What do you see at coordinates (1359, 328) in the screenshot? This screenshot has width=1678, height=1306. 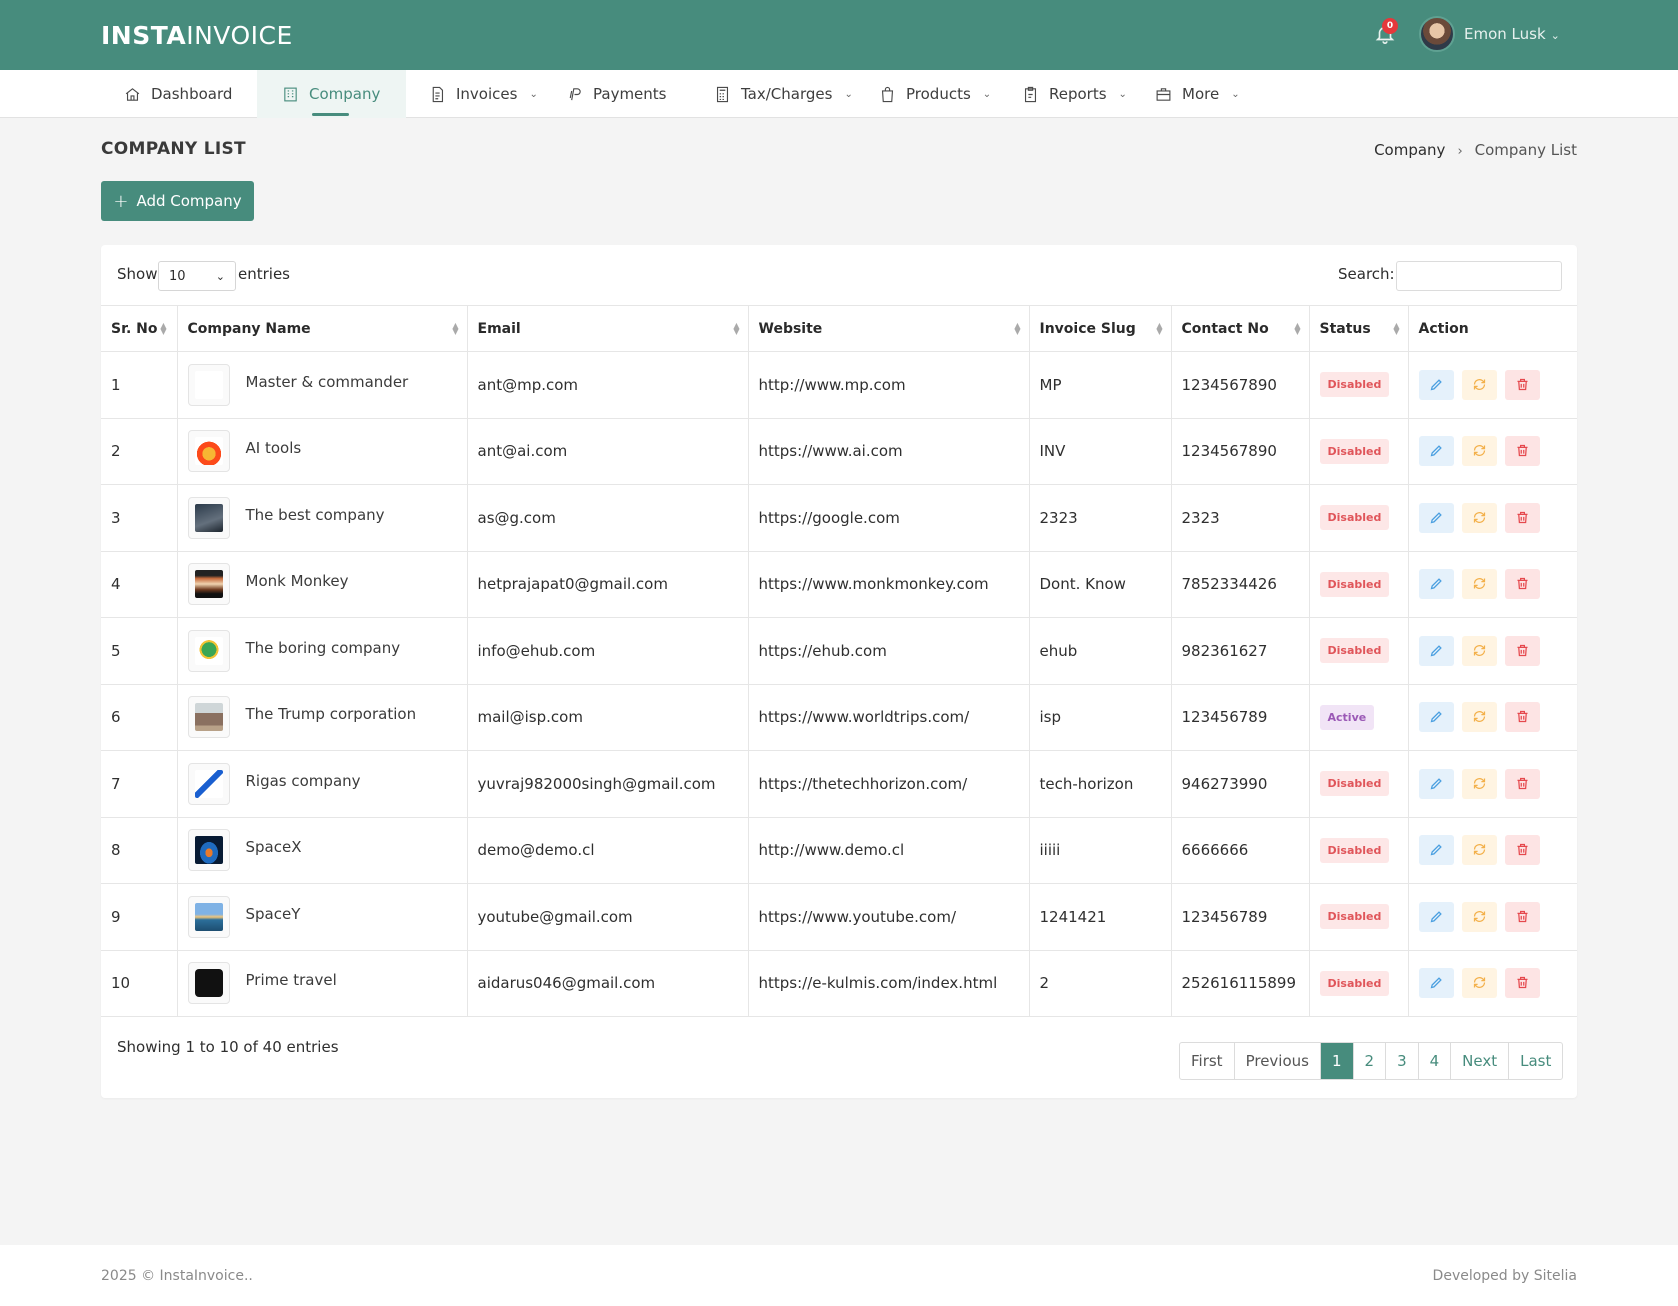 I see `col-status: Status ▲ ▼` at bounding box center [1359, 328].